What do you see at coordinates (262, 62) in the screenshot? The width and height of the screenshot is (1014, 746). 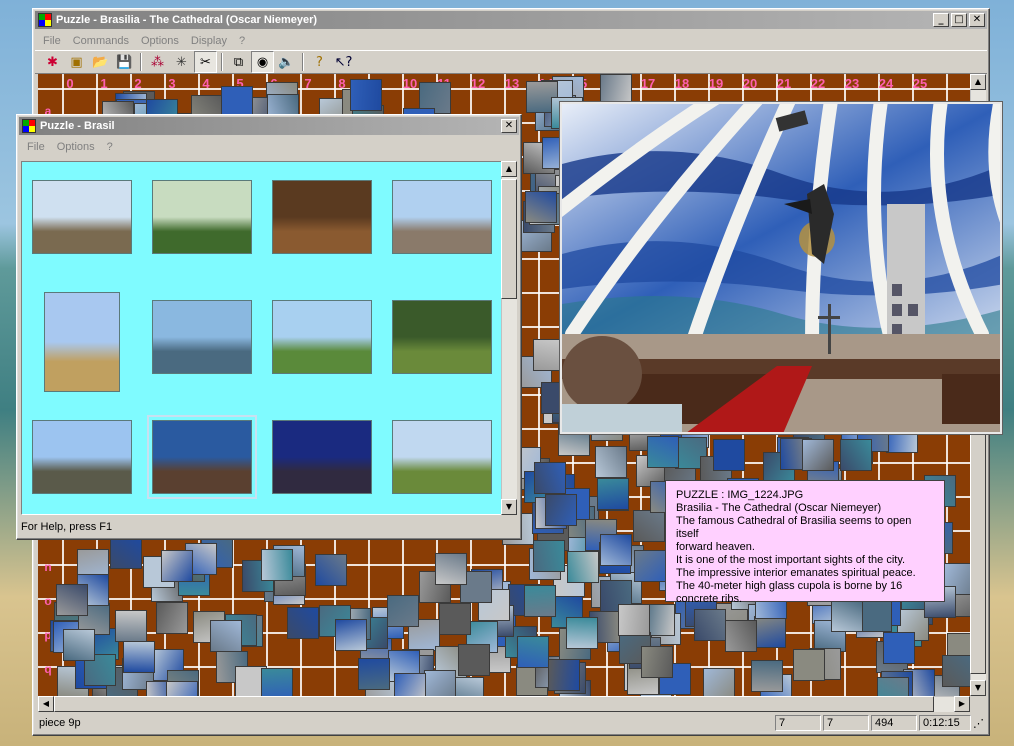 I see `hint-icon: ◉` at bounding box center [262, 62].